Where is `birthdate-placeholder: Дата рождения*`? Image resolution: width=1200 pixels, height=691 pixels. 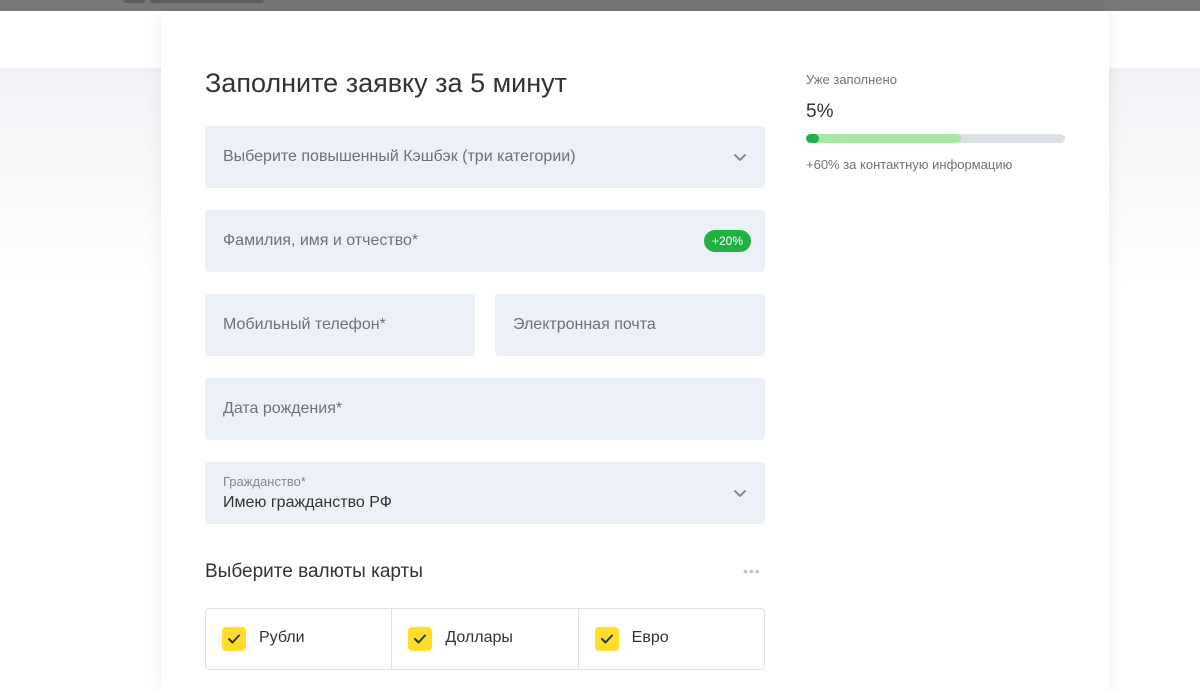 birthdate-placeholder: Дата рождения* is located at coordinates (283, 408).